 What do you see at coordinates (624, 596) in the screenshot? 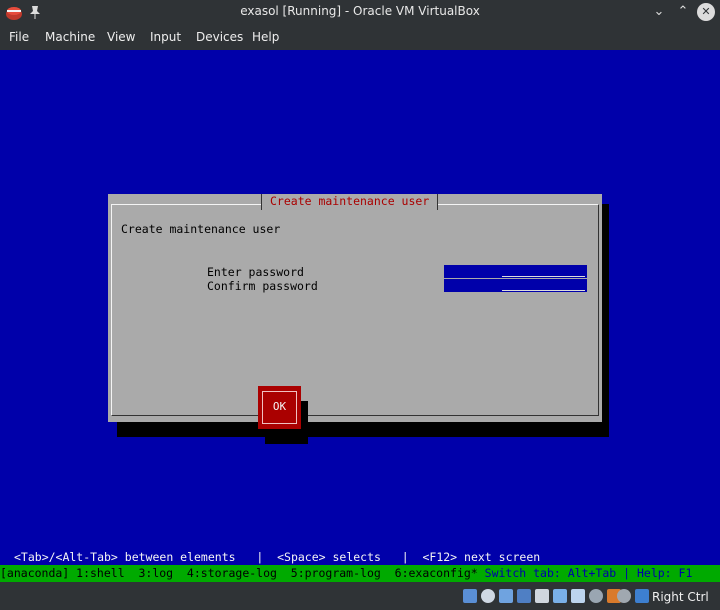
I see `mouse-integration-icon` at bounding box center [624, 596].